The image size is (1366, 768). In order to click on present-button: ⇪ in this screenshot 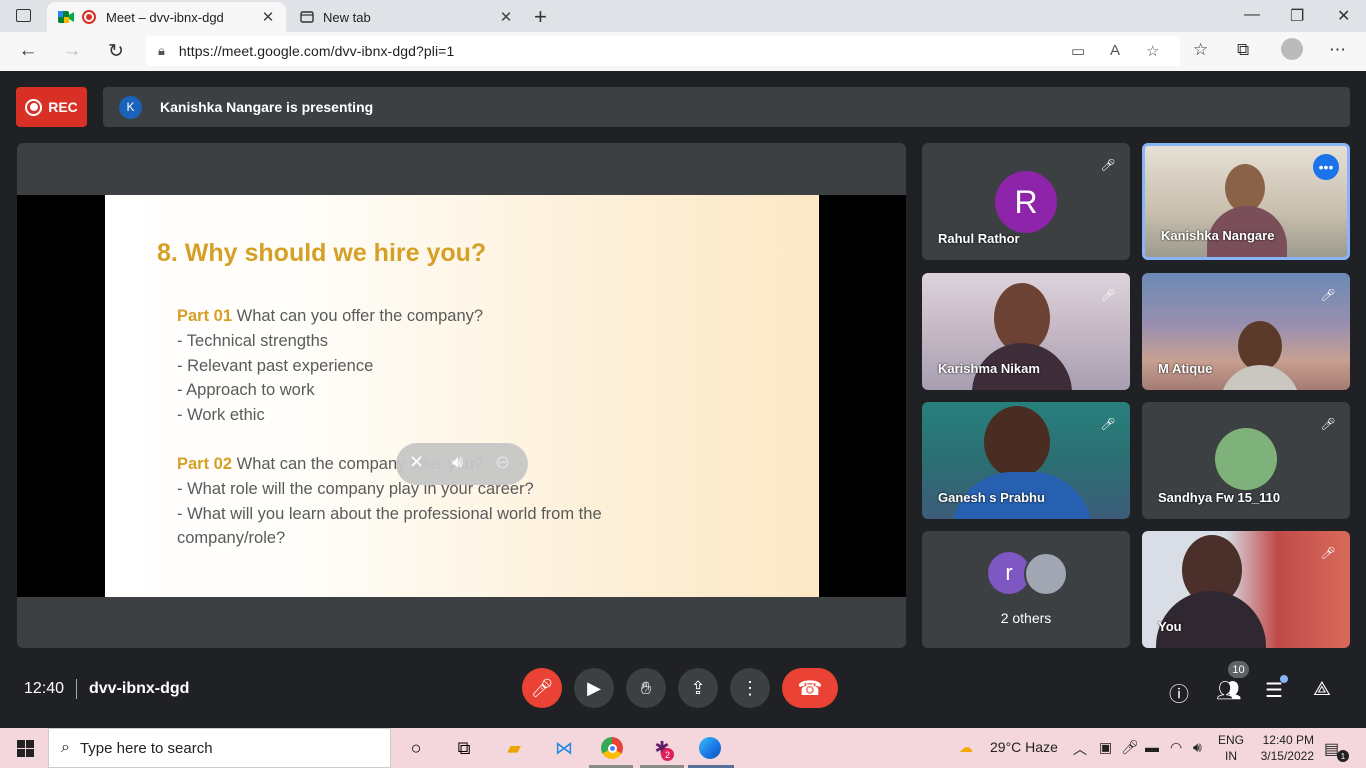, I will do `click(698, 688)`.